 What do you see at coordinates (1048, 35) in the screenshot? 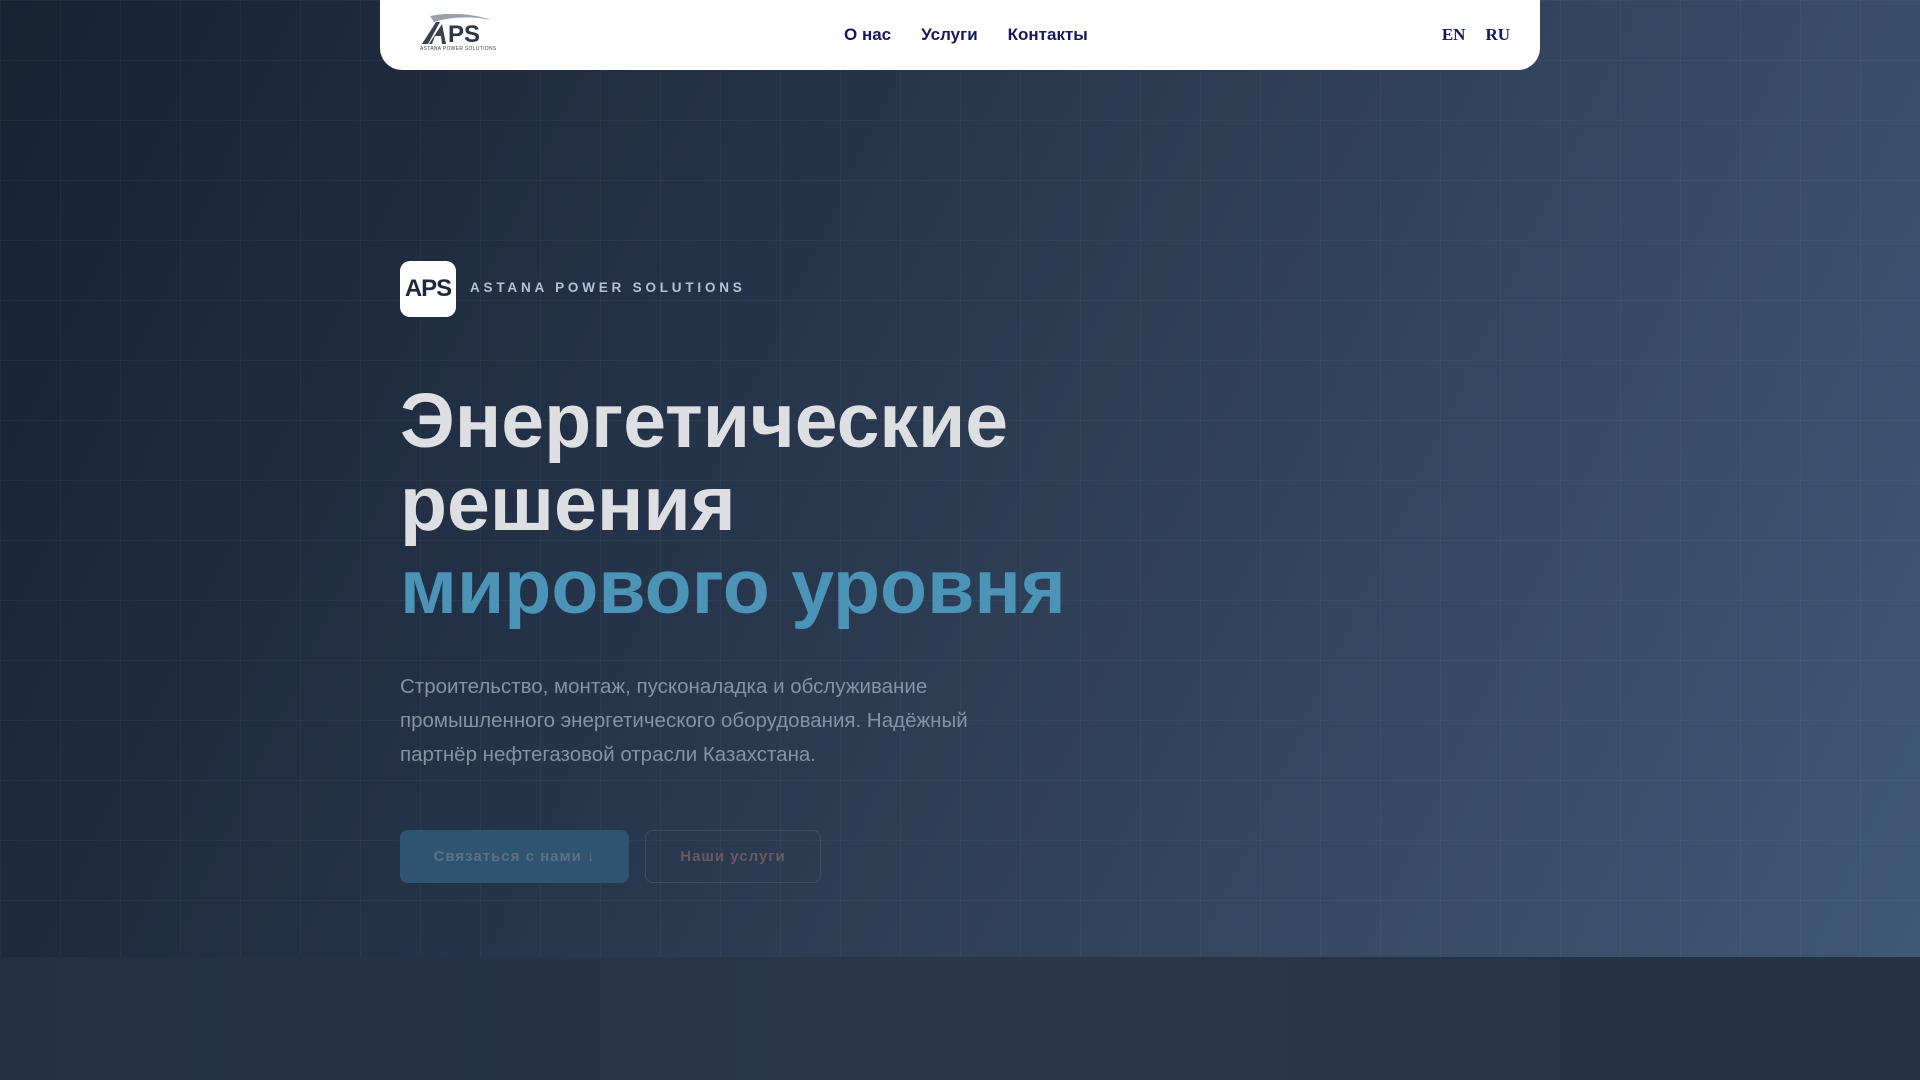
I see `nav-contacts: Контакты` at bounding box center [1048, 35].